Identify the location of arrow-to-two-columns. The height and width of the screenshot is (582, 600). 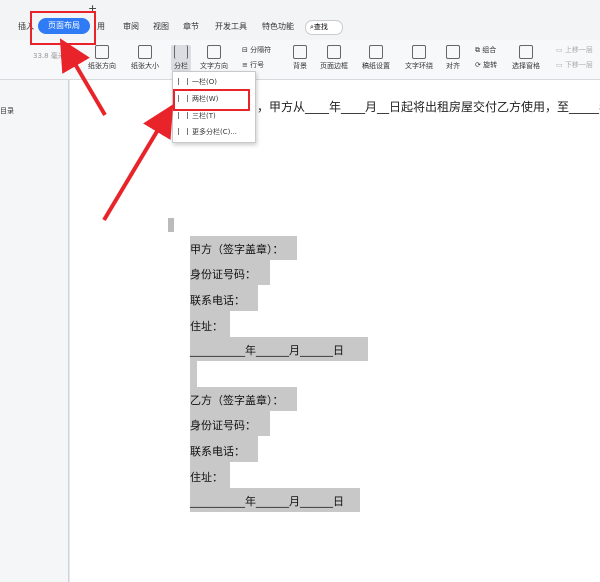
(138, 163).